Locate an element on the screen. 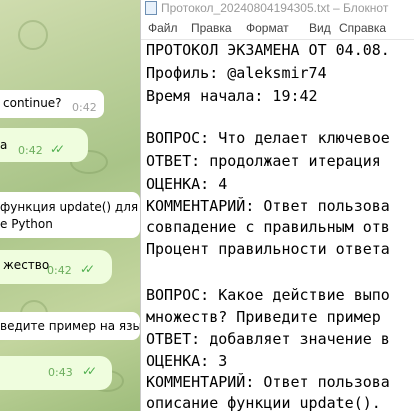 The image size is (414, 411). text-line: ОТВЕТ: добавляет значение в is located at coordinates (268, 339).